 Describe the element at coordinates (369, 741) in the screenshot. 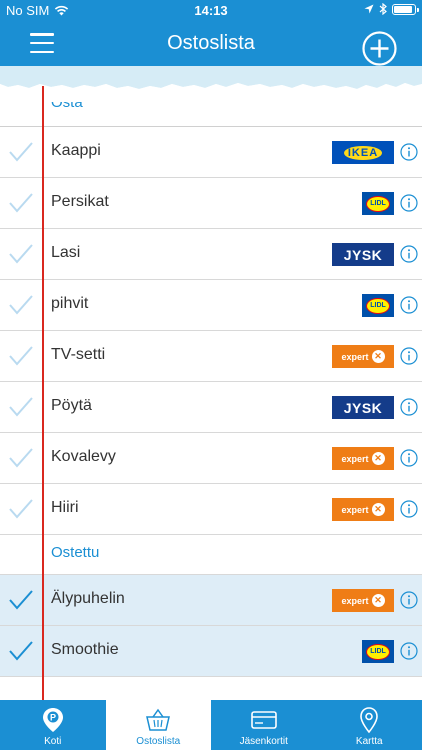

I see `tab-label: Kartta` at that location.